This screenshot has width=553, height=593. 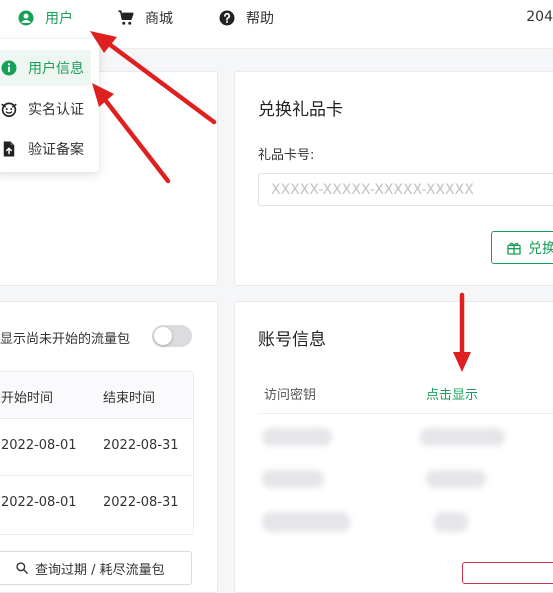 I want to click on arrow-to-user-nav, so click(x=153, y=78).